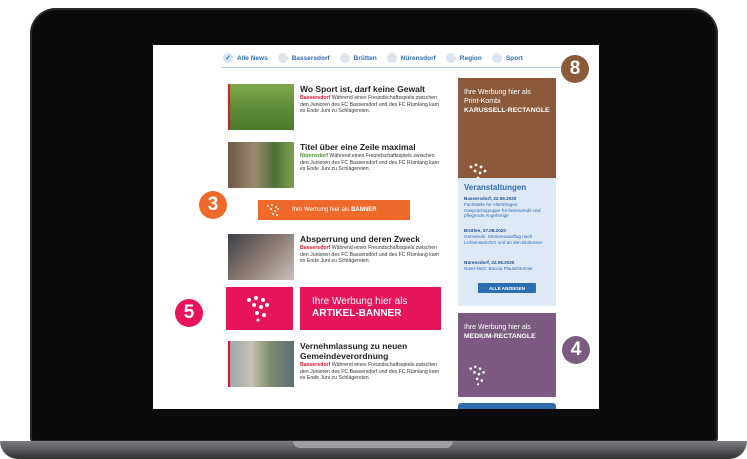 Image resolution: width=747 pixels, height=459 pixels. I want to click on article-banner-line1: Ihre Werbung hier als, so click(360, 301).